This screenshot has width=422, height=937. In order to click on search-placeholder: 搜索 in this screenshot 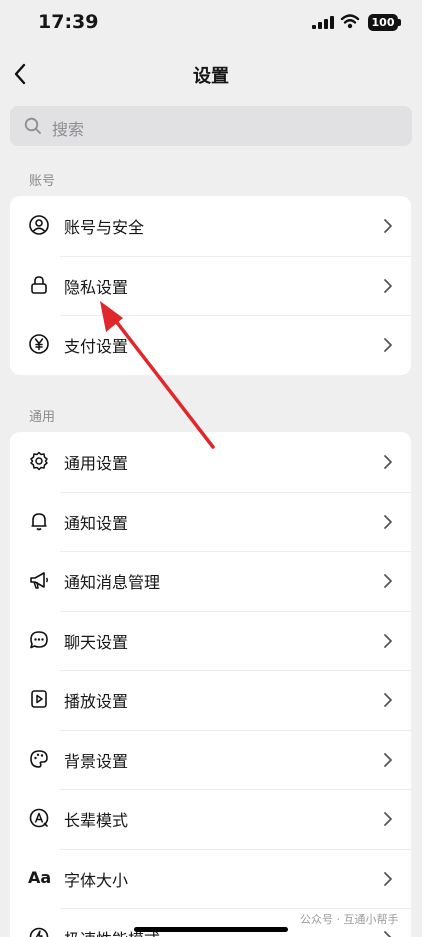, I will do `click(68, 129)`.